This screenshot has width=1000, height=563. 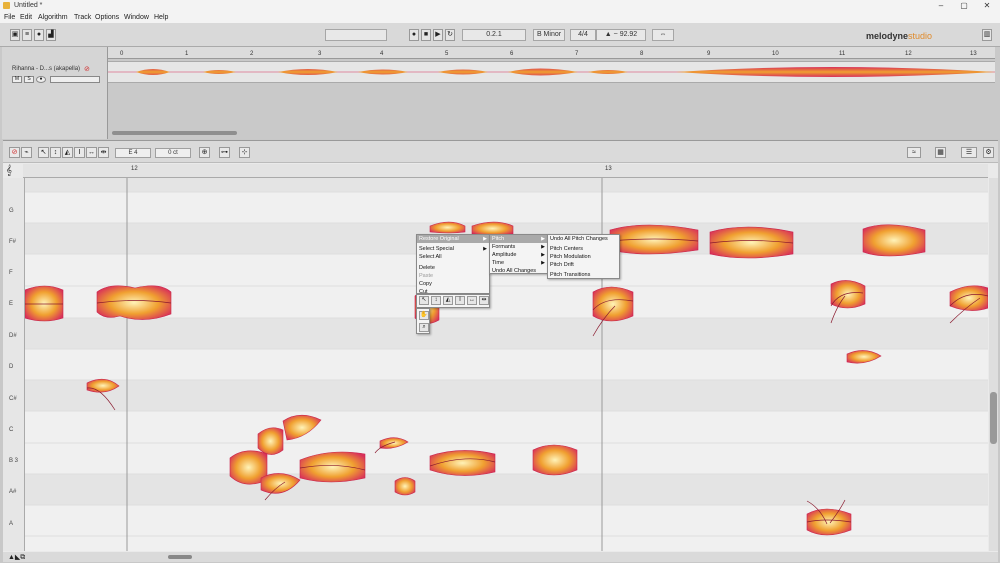 I want to click on menu-help: Help, so click(x=161, y=17).